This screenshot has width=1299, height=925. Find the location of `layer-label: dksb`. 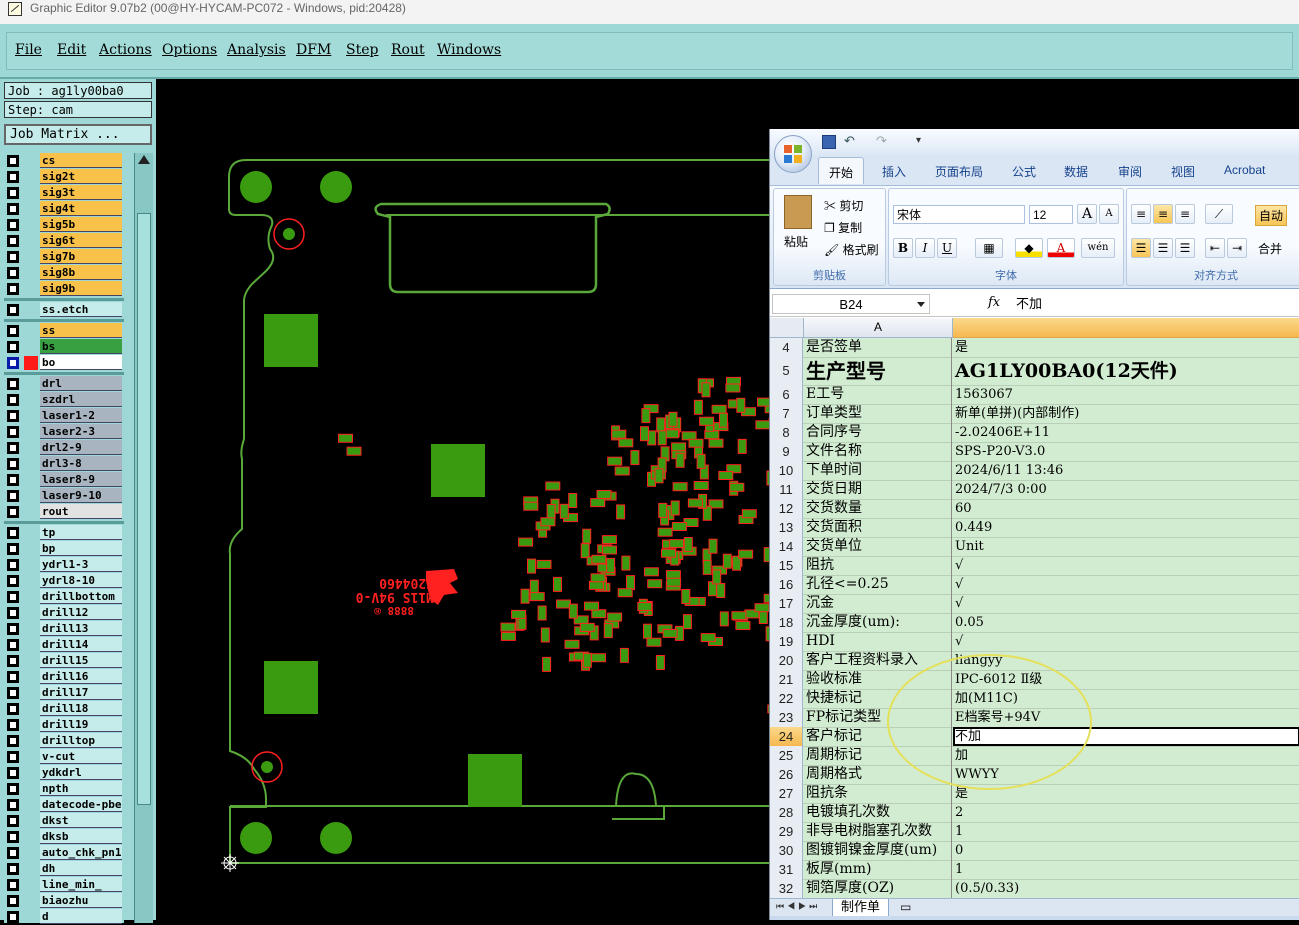

layer-label: dksb is located at coordinates (81, 836).